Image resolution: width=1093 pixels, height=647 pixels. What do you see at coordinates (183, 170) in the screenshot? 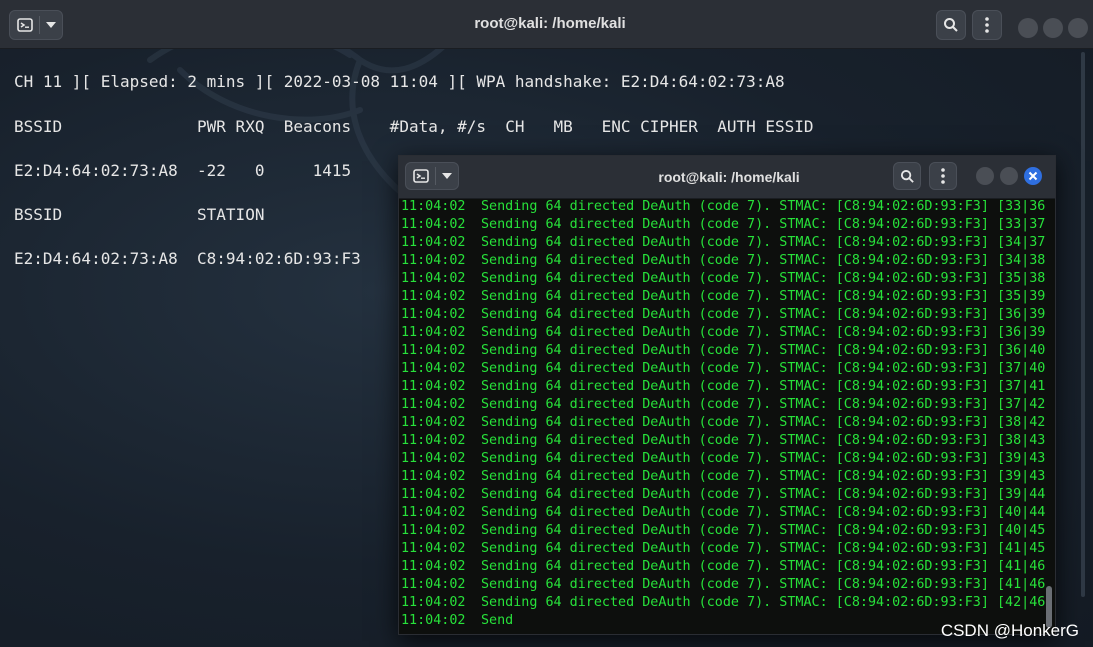
I see `ap-table-row: E2:D4:64:02:73:A8 -22 0 1415` at bounding box center [183, 170].